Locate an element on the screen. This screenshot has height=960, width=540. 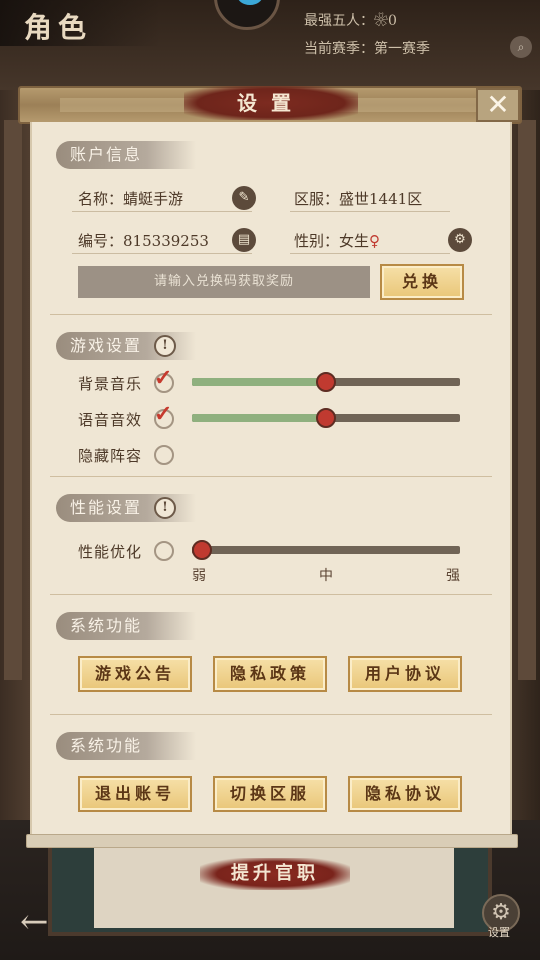
perf-optimize-label: 性能优化 is located at coordinates (110, 552).